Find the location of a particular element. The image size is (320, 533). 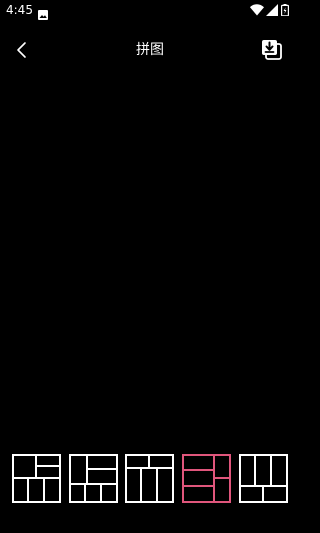

page-title: 拼图 is located at coordinates (150, 50).